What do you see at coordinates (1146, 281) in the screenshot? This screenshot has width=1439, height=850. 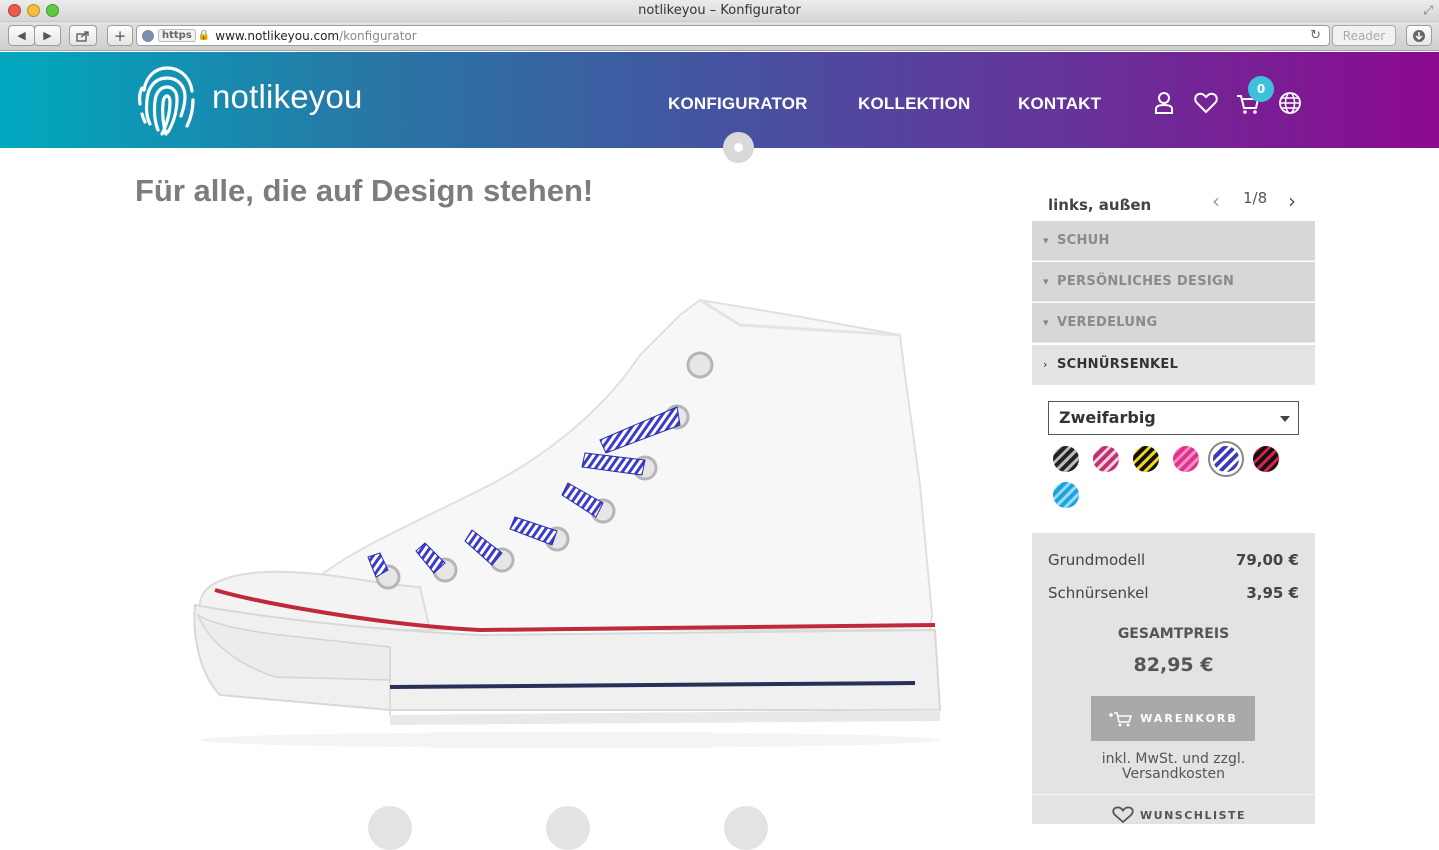 I see `accordion-label: PERSÖNLICHES DESIGN` at bounding box center [1146, 281].